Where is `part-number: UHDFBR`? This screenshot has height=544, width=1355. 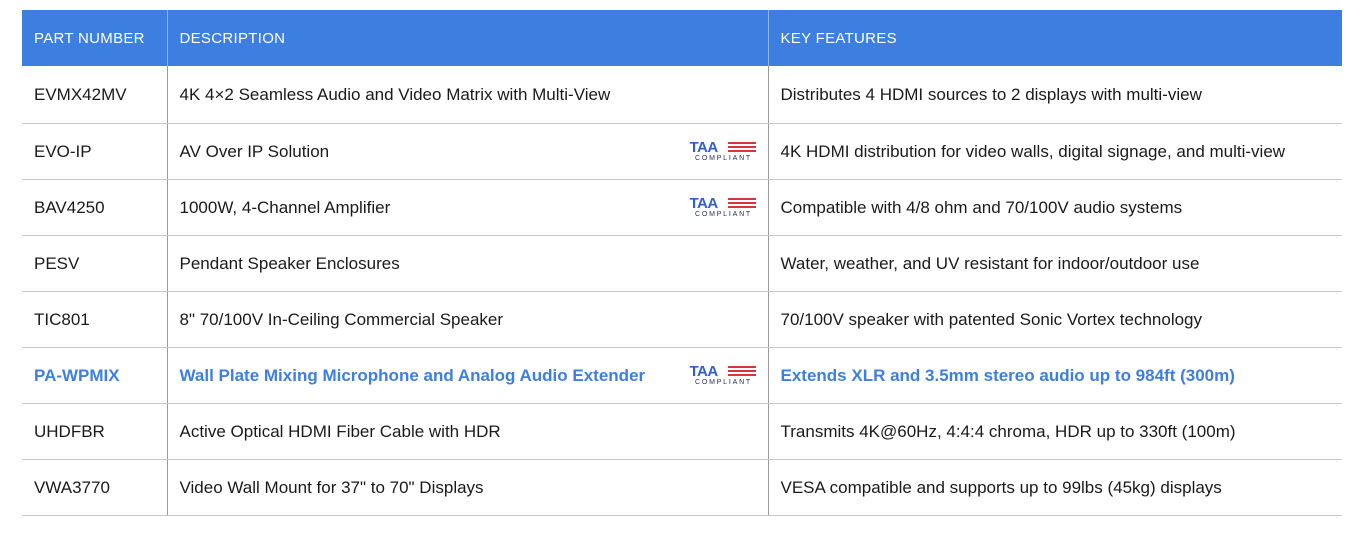 part-number: UHDFBR is located at coordinates (69, 431).